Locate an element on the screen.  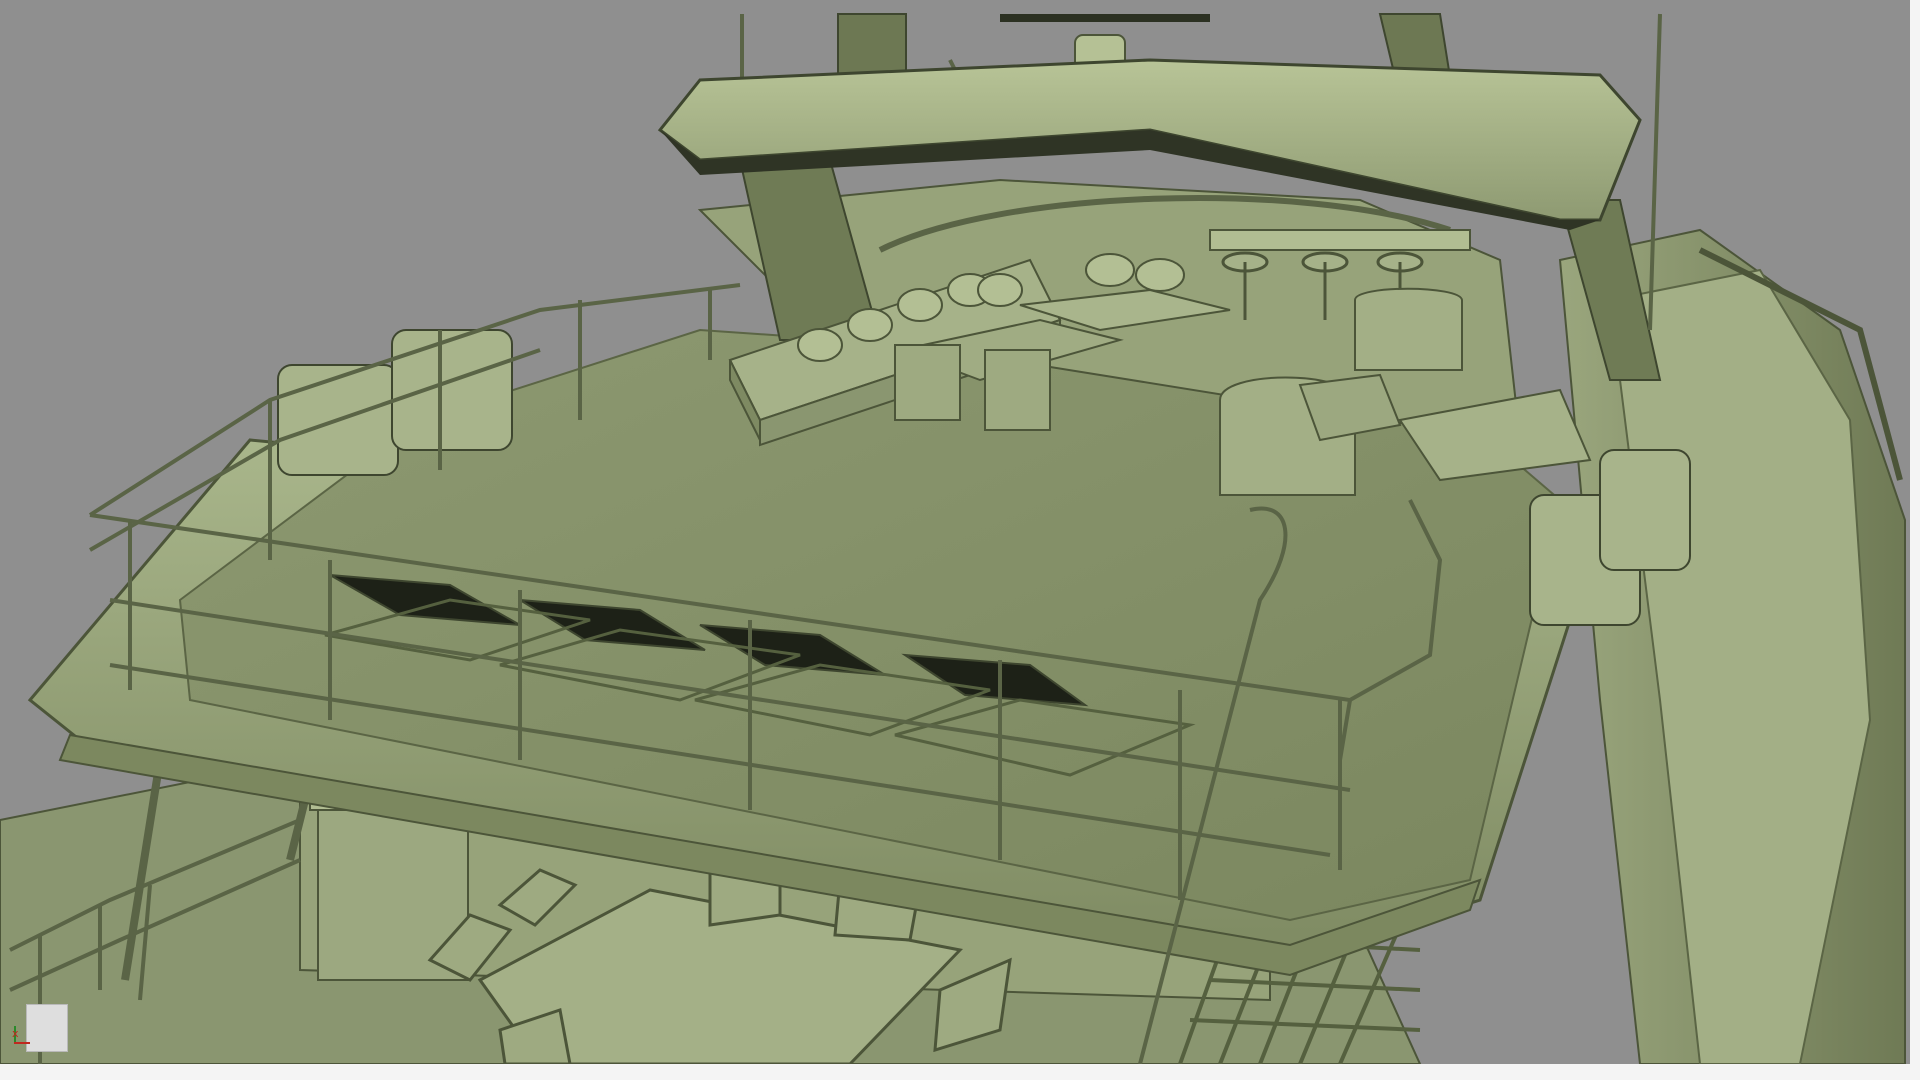
axis-x-line is located at coordinates (22, 1043).